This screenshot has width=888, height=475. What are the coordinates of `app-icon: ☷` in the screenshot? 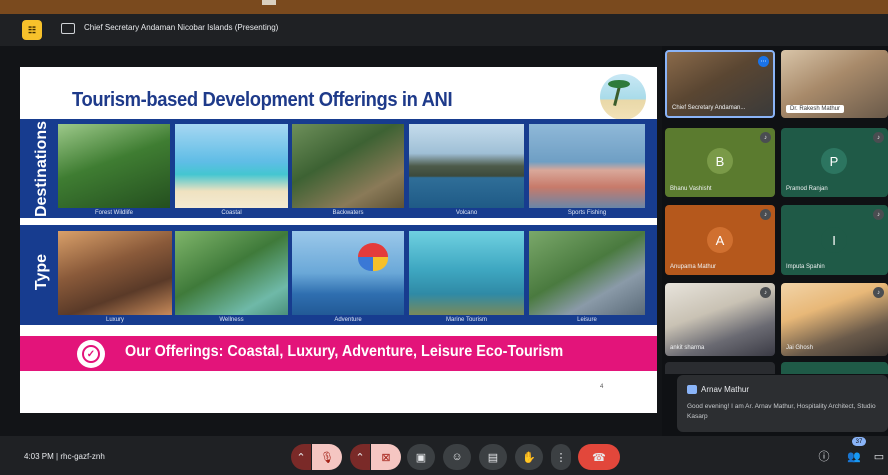 It's located at (32, 30).